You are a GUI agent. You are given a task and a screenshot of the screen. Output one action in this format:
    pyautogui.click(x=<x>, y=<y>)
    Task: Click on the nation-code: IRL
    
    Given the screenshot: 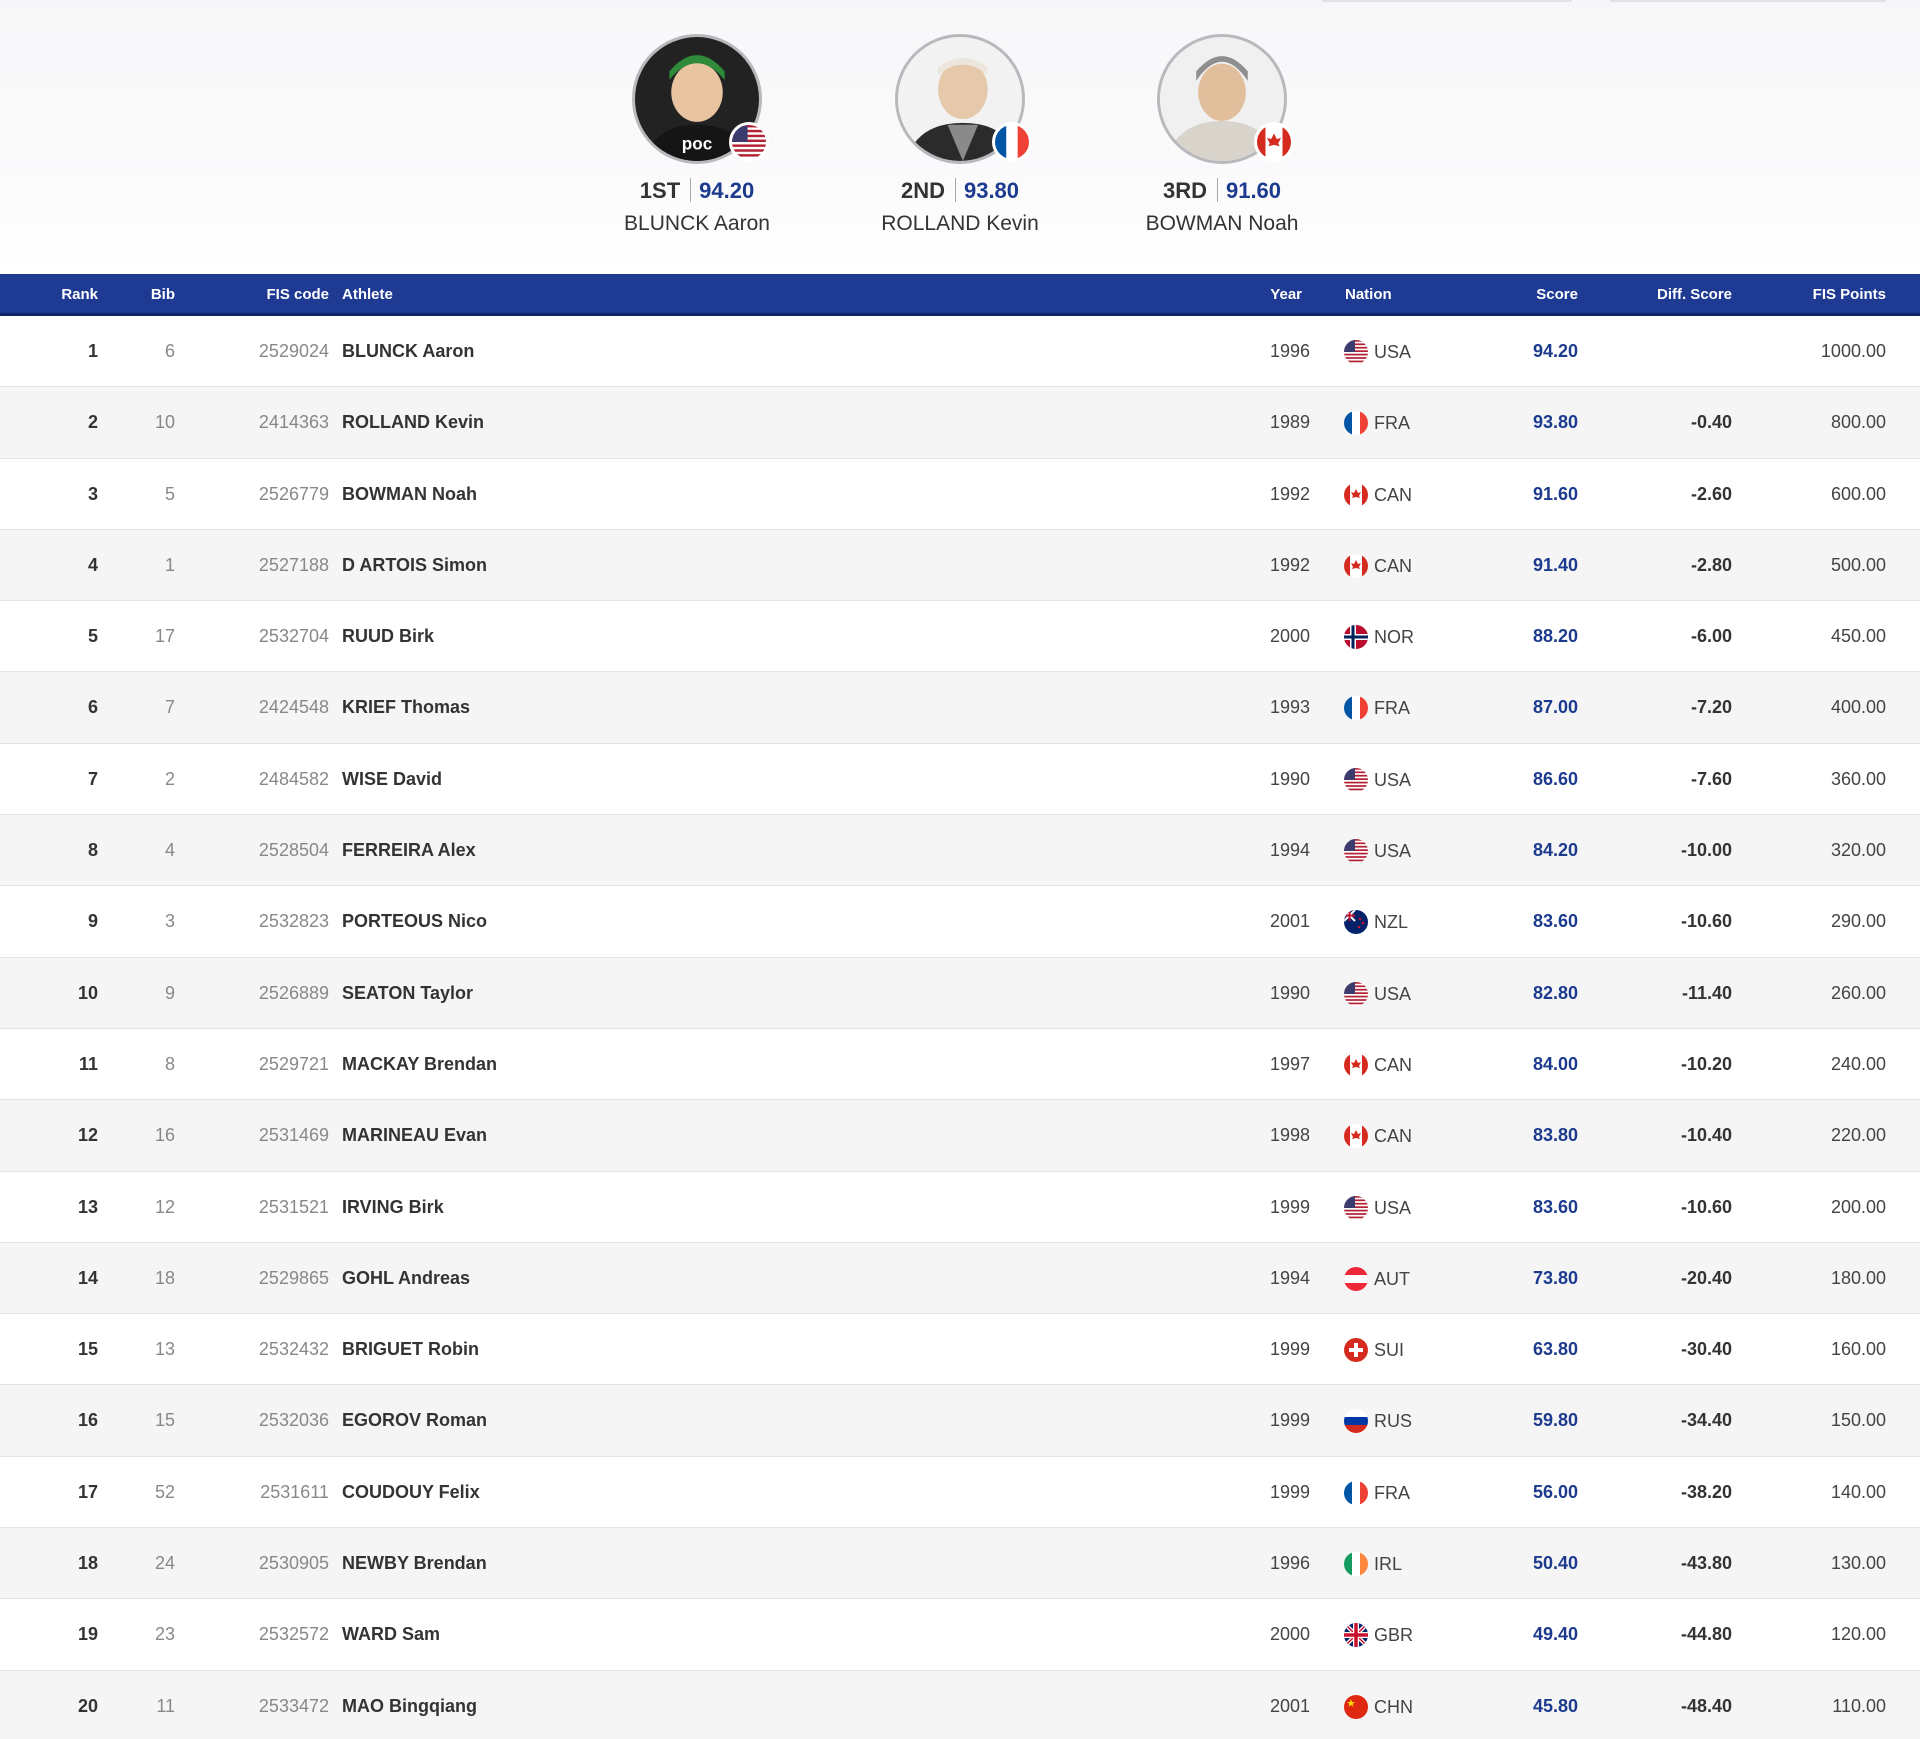 What is the action you would take?
    pyautogui.click(x=1388, y=1564)
    